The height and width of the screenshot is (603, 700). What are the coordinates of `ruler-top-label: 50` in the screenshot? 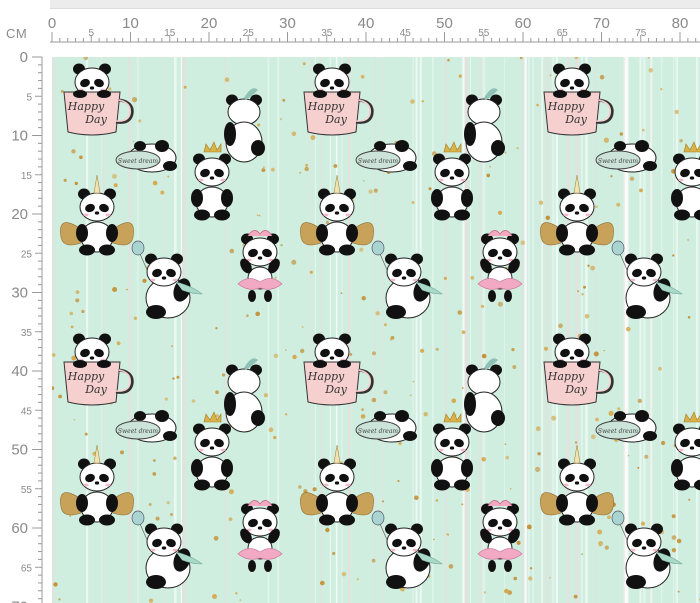 It's located at (444, 23).